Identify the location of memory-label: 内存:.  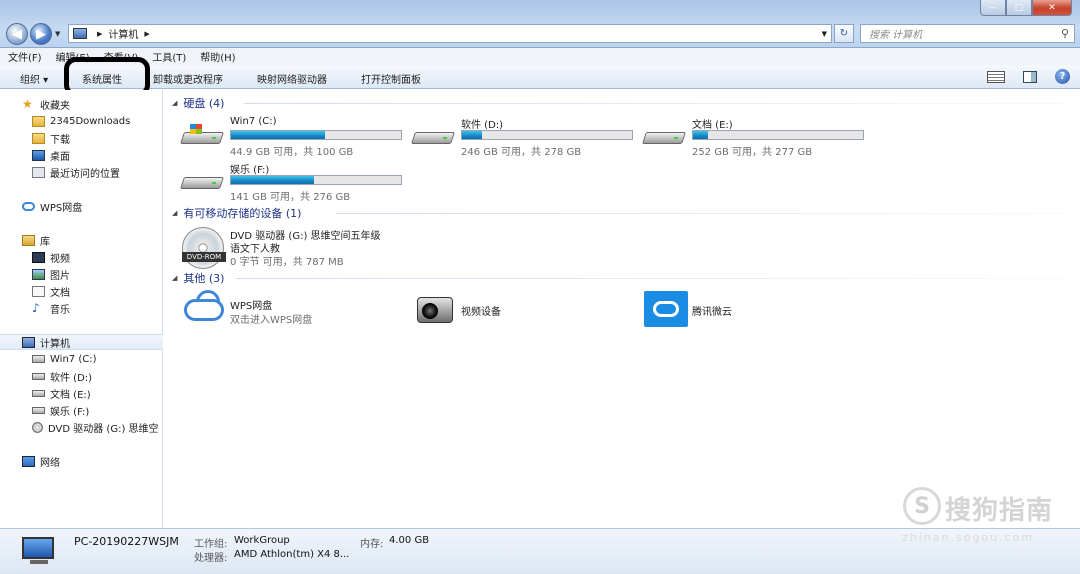
(372, 544).